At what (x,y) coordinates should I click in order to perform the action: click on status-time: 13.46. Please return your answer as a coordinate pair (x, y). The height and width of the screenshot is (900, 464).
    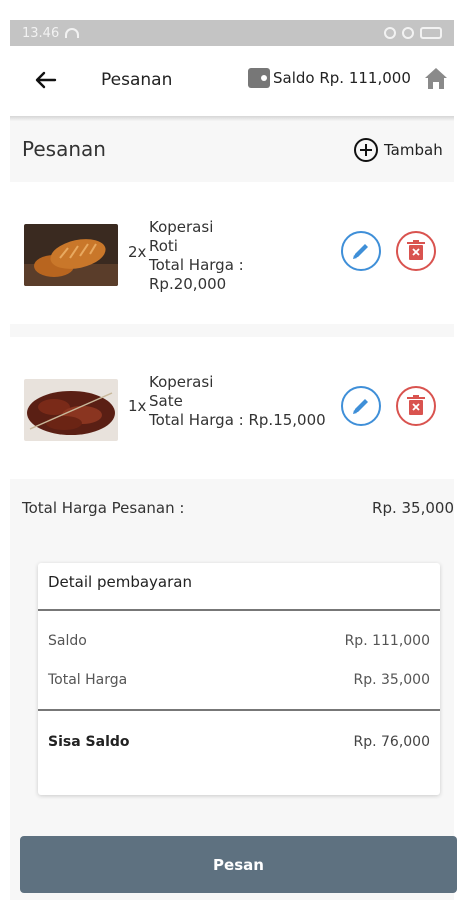
    Looking at the image, I should click on (41, 33).